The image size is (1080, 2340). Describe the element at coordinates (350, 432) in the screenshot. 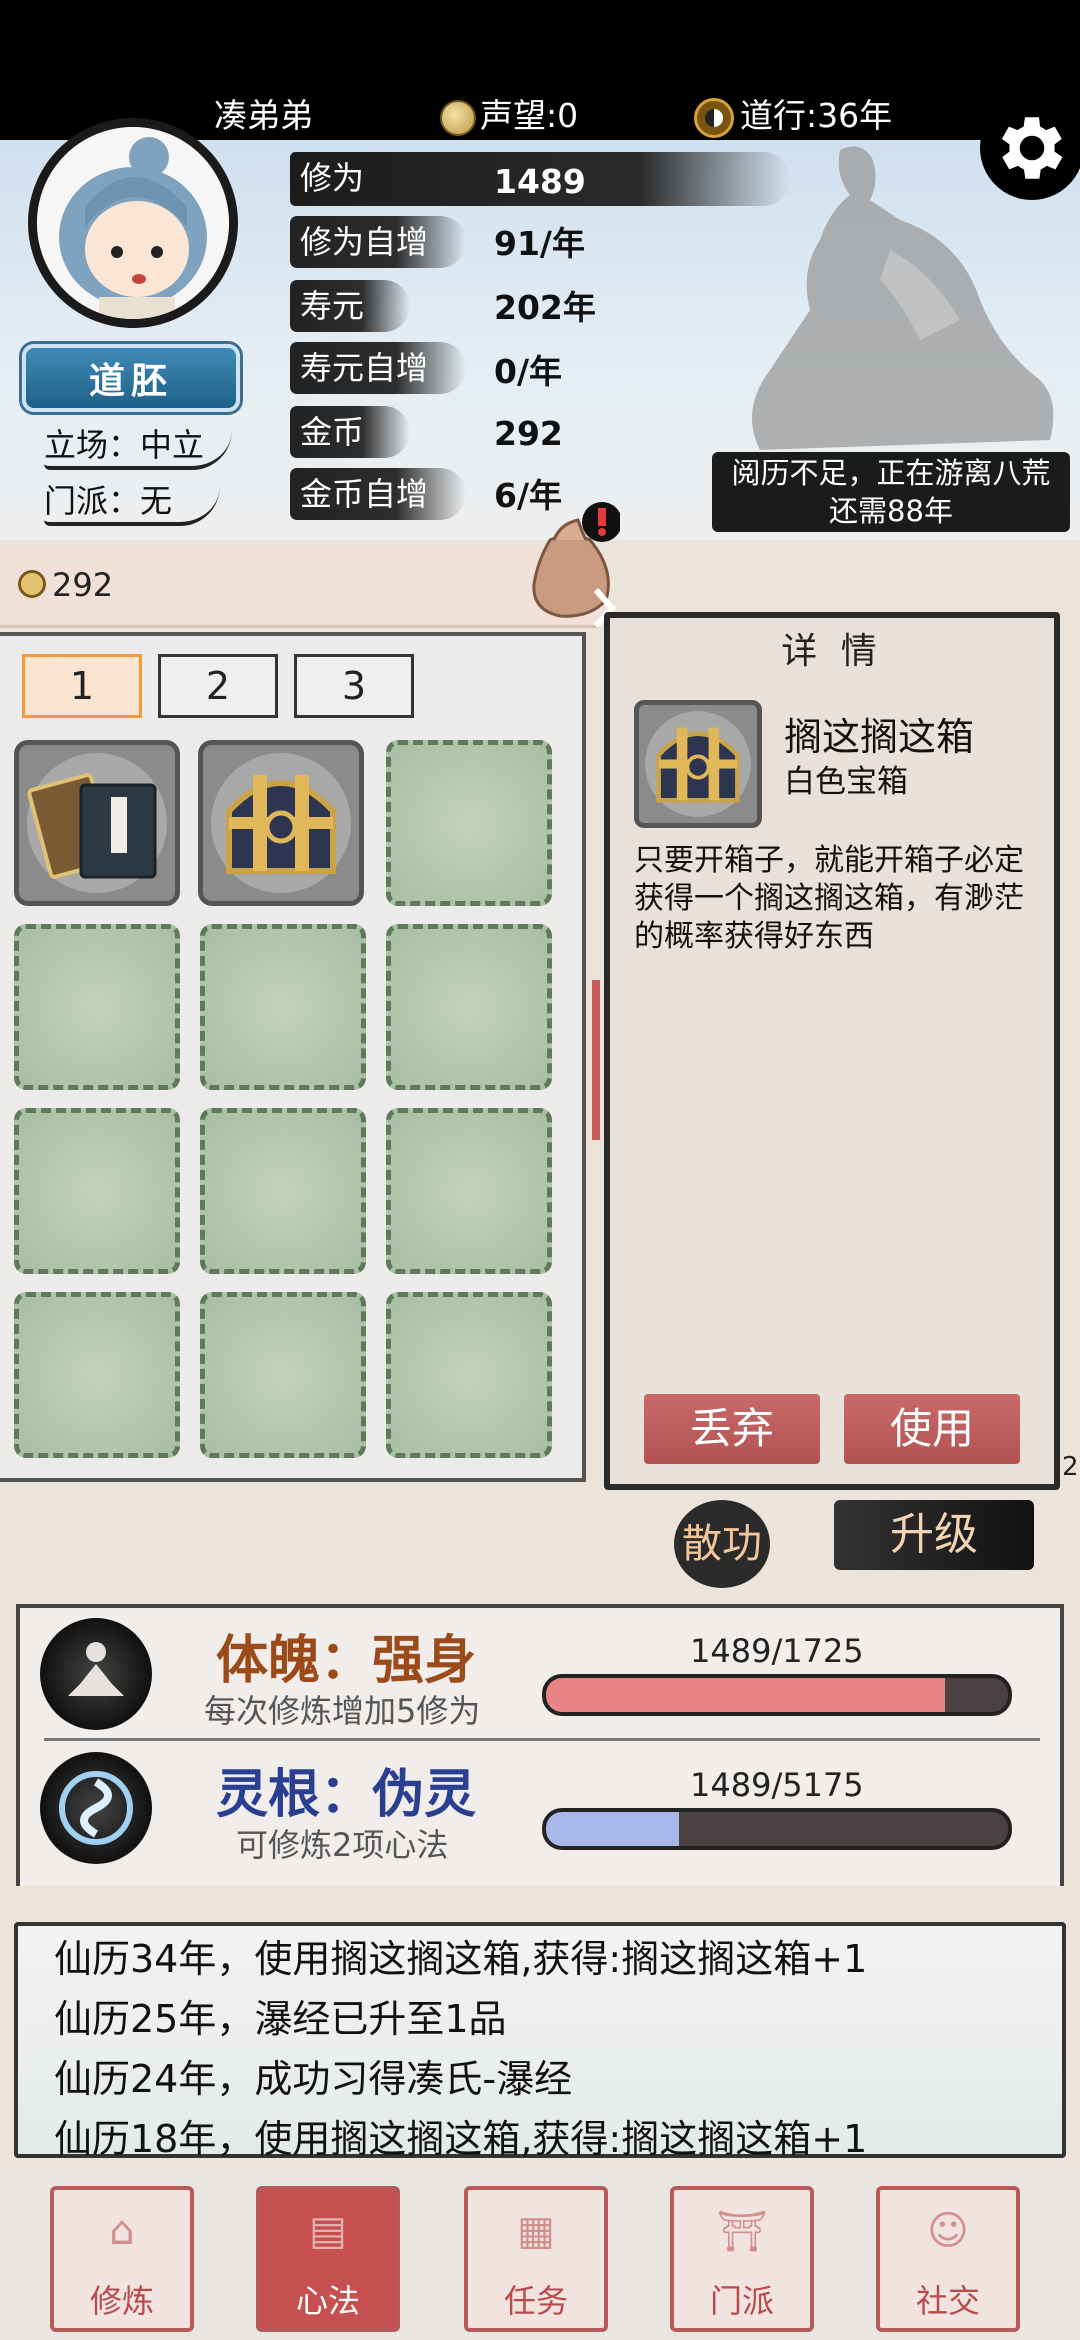

I see `stat-label-gold: 金币` at that location.